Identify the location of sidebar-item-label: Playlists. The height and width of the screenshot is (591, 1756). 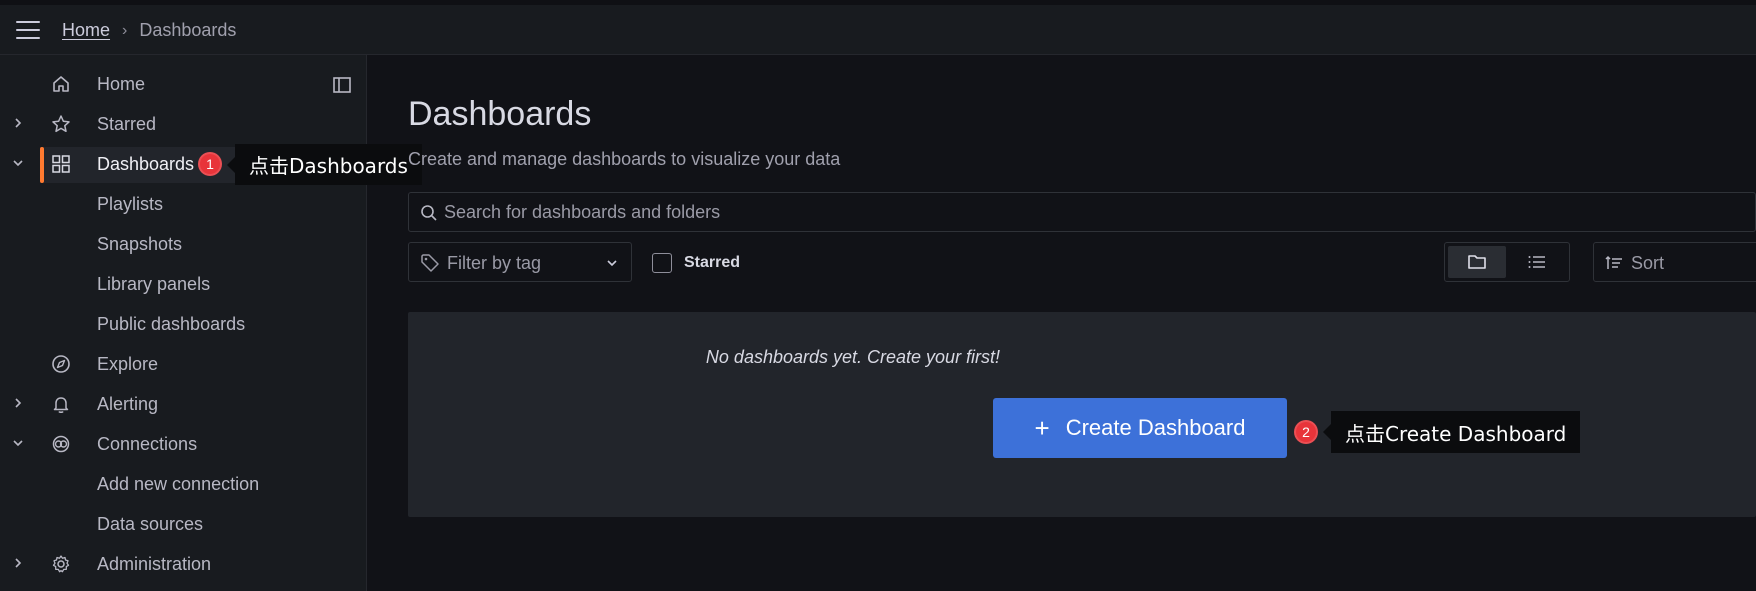
(130, 204).